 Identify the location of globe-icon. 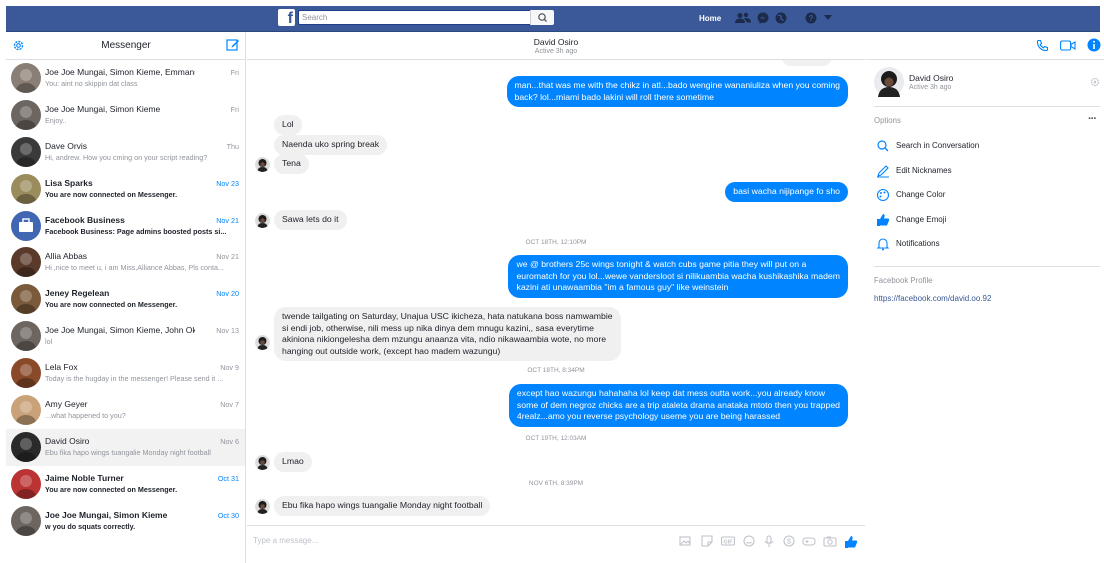
(781, 18).